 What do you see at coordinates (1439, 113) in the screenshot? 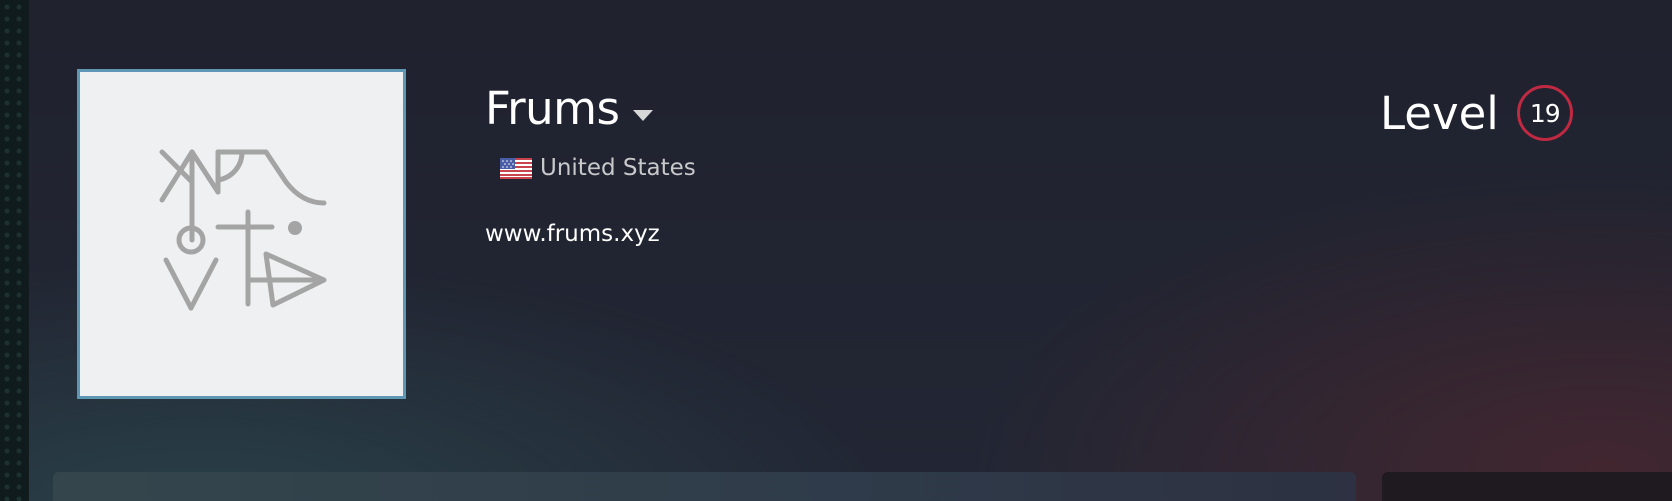
I see `level-label: Level` at bounding box center [1439, 113].